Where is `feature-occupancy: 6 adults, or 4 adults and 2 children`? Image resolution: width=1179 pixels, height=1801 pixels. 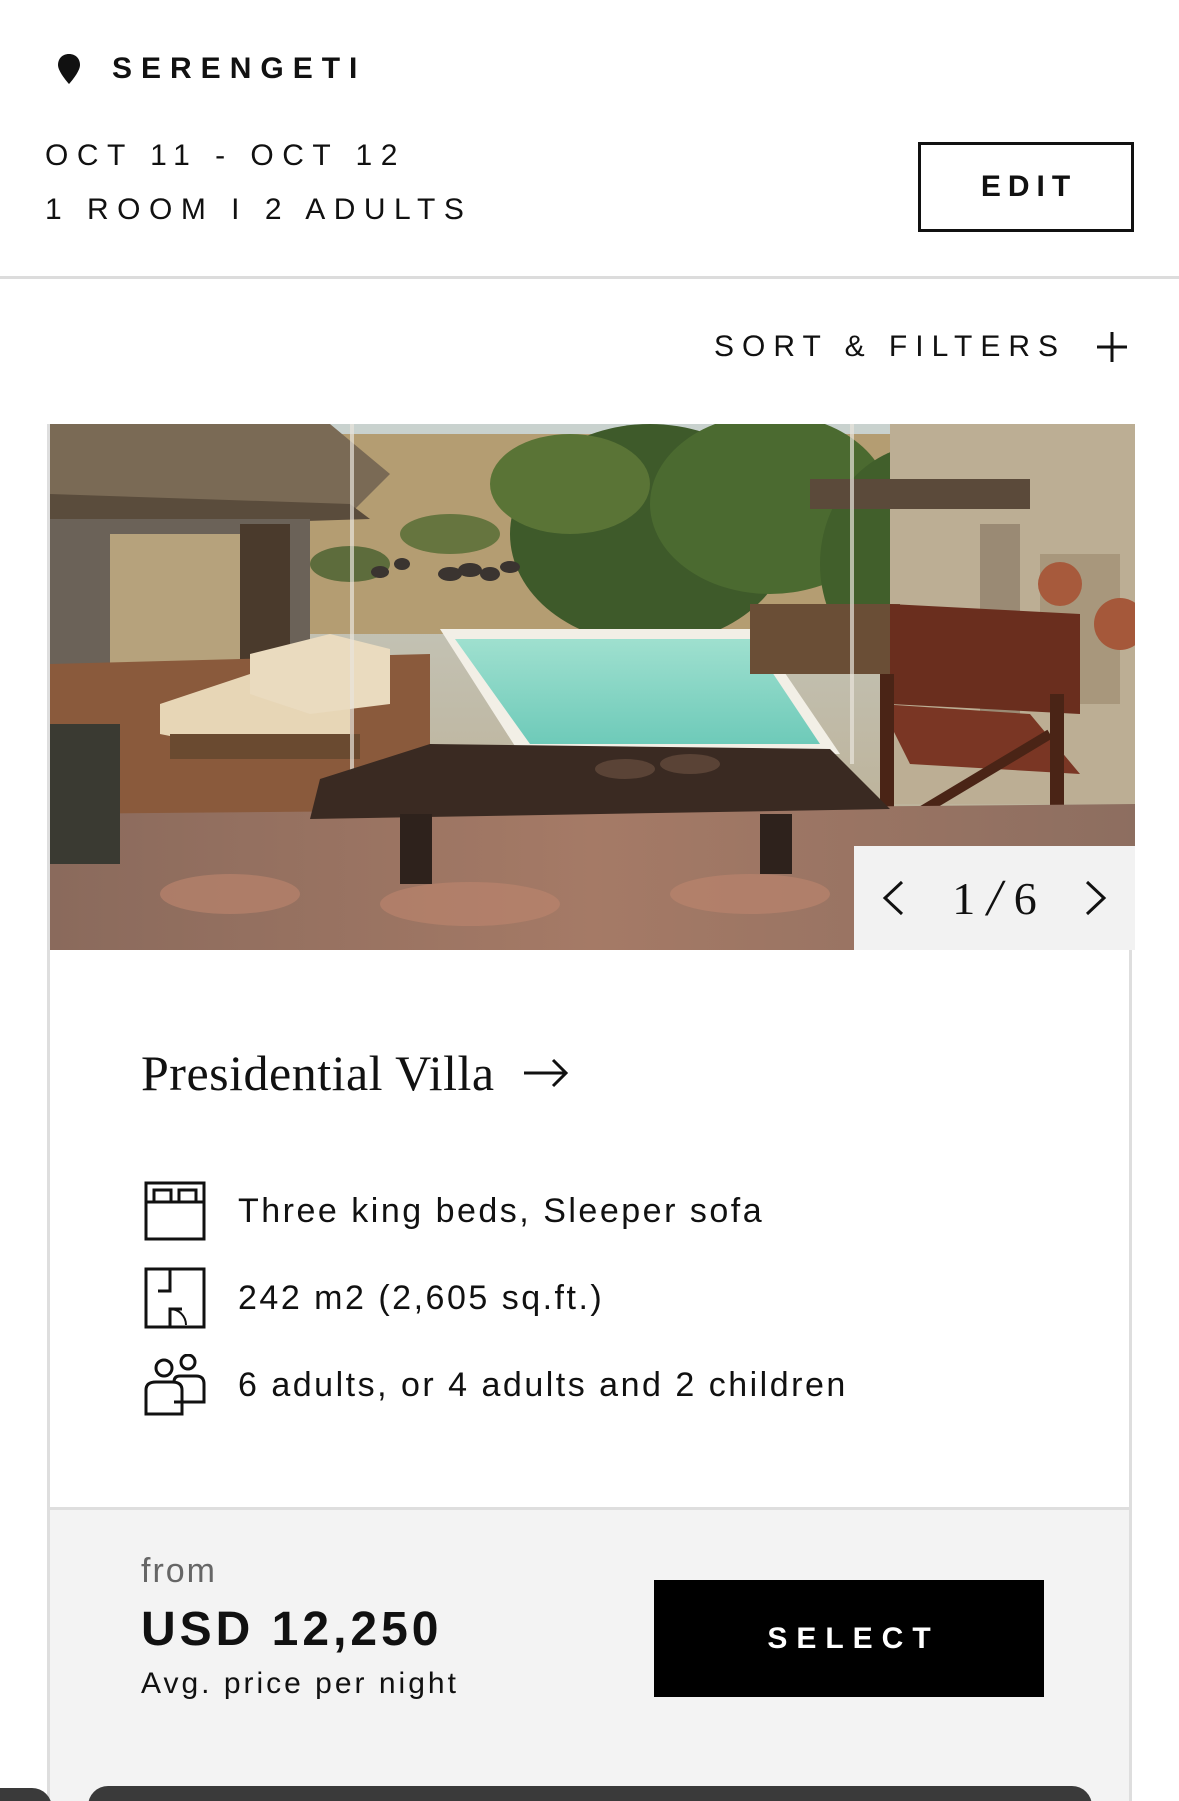
feature-occupancy: 6 adults, or 4 adults and 2 children is located at coordinates (496, 1385).